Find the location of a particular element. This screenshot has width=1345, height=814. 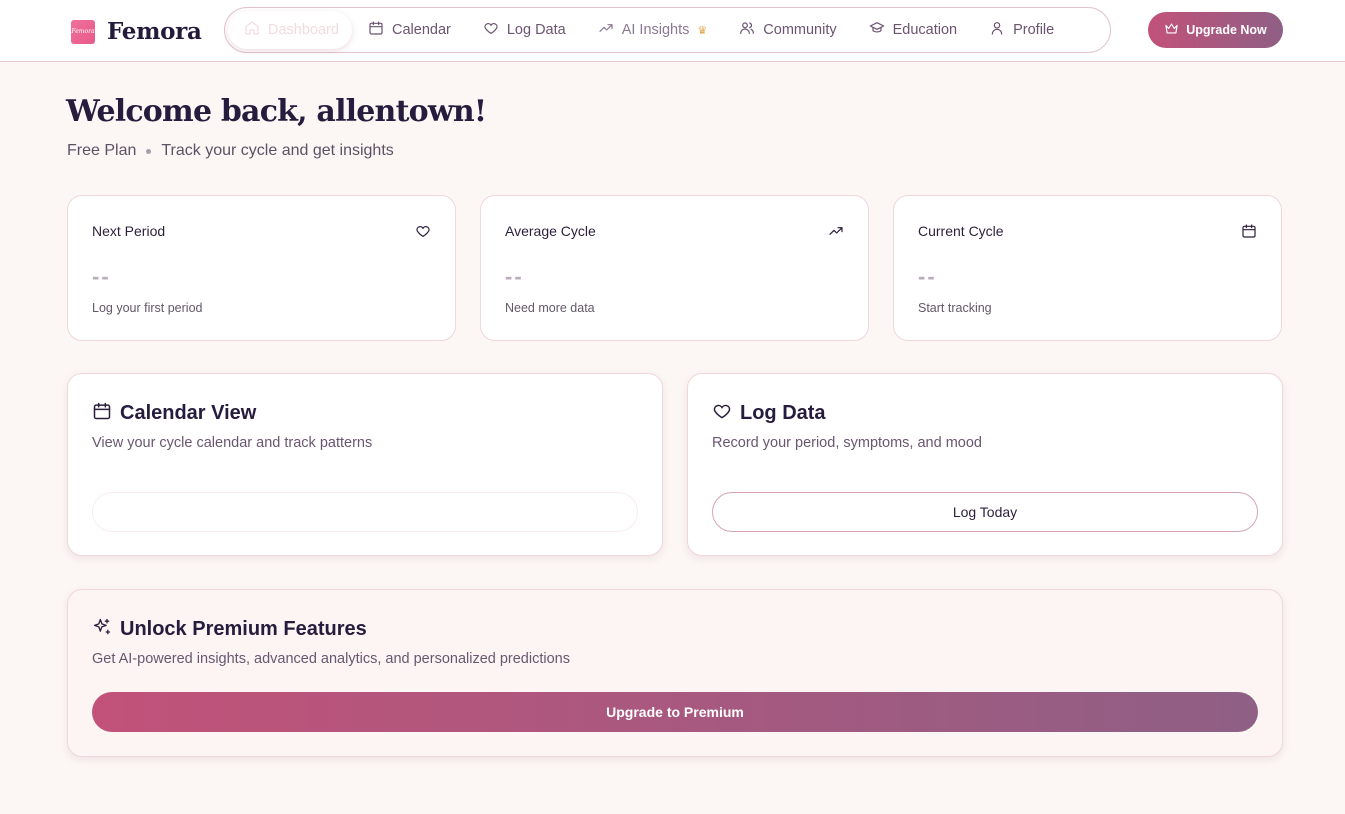

graduation-cap-icon is located at coordinates (877, 30).